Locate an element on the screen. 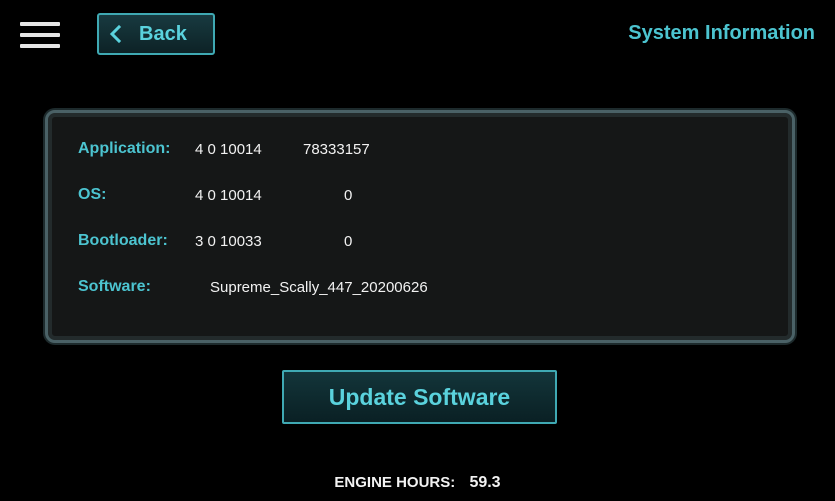 This screenshot has width=835, height=501. engine-hours-label: ENGINE HOURS: is located at coordinates (395, 482).